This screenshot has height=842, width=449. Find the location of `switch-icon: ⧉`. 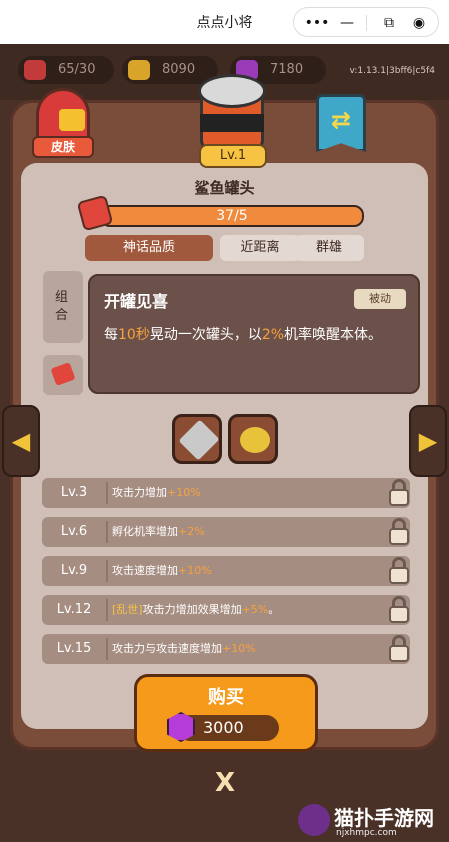

switch-icon: ⧉ is located at coordinates (389, 23).